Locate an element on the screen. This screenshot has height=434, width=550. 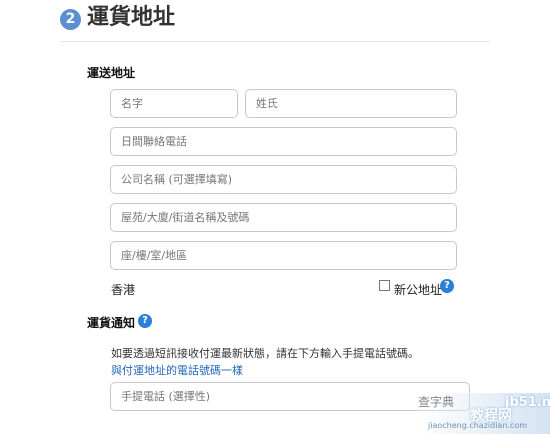
region-label: 香港 is located at coordinates (123, 290).